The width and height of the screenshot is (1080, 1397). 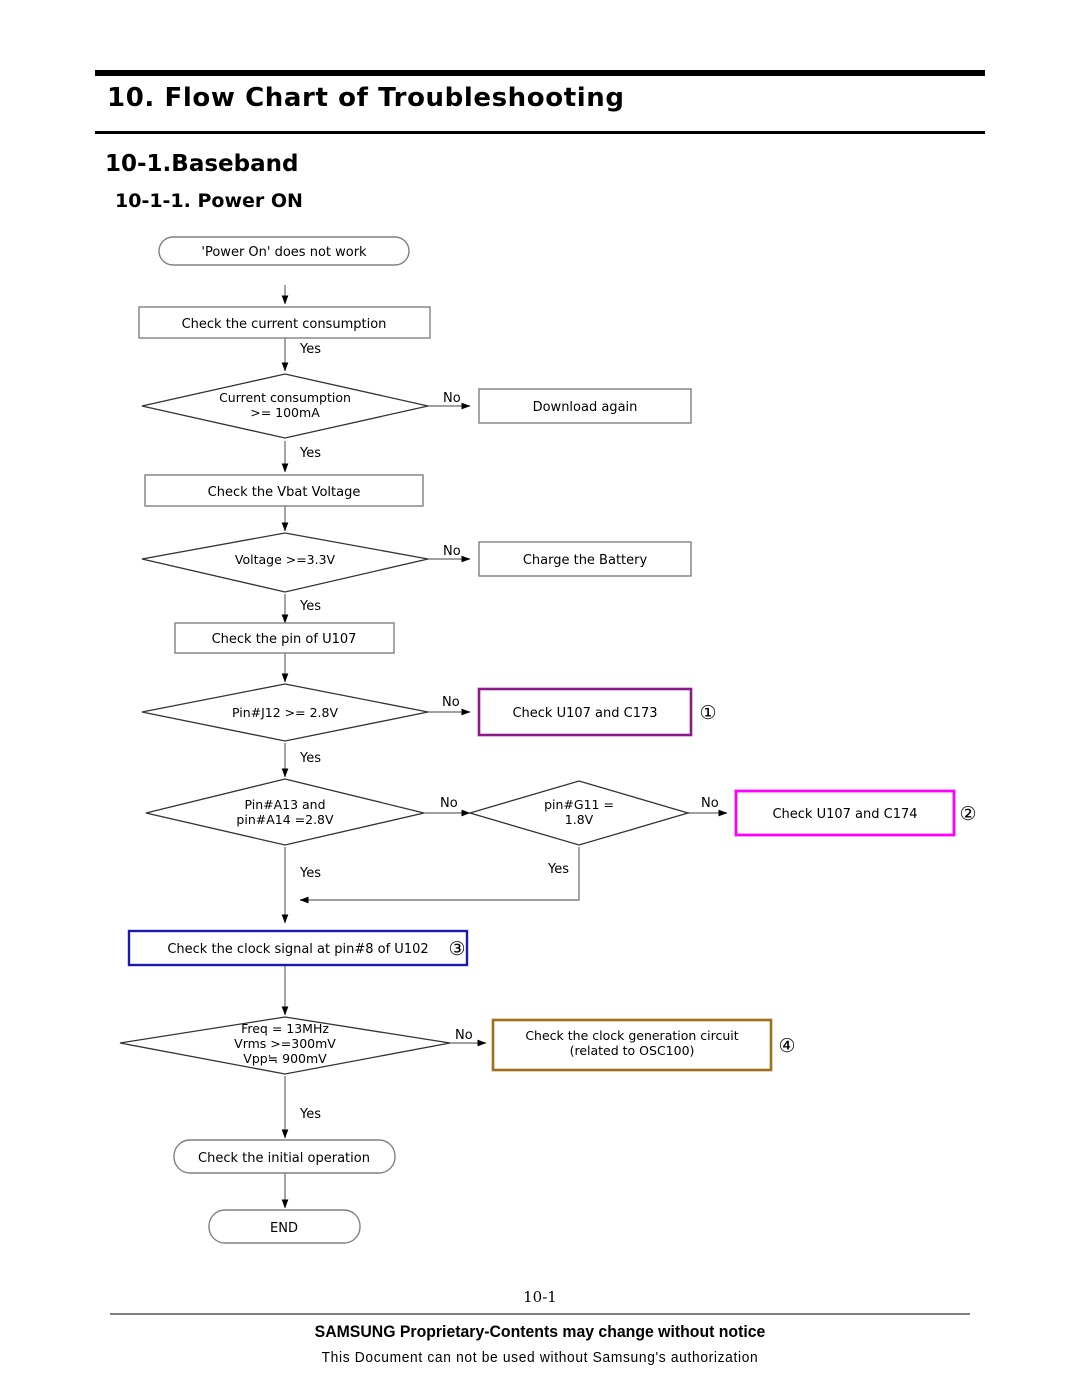 What do you see at coordinates (285, 412) in the screenshot?
I see `decision-current-consumption-label2: >= 100mA` at bounding box center [285, 412].